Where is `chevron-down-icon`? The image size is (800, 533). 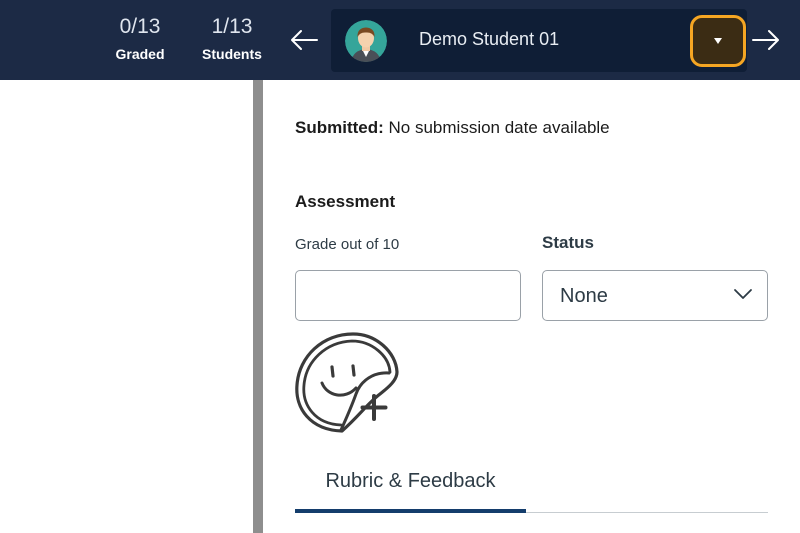 chevron-down-icon is located at coordinates (743, 294).